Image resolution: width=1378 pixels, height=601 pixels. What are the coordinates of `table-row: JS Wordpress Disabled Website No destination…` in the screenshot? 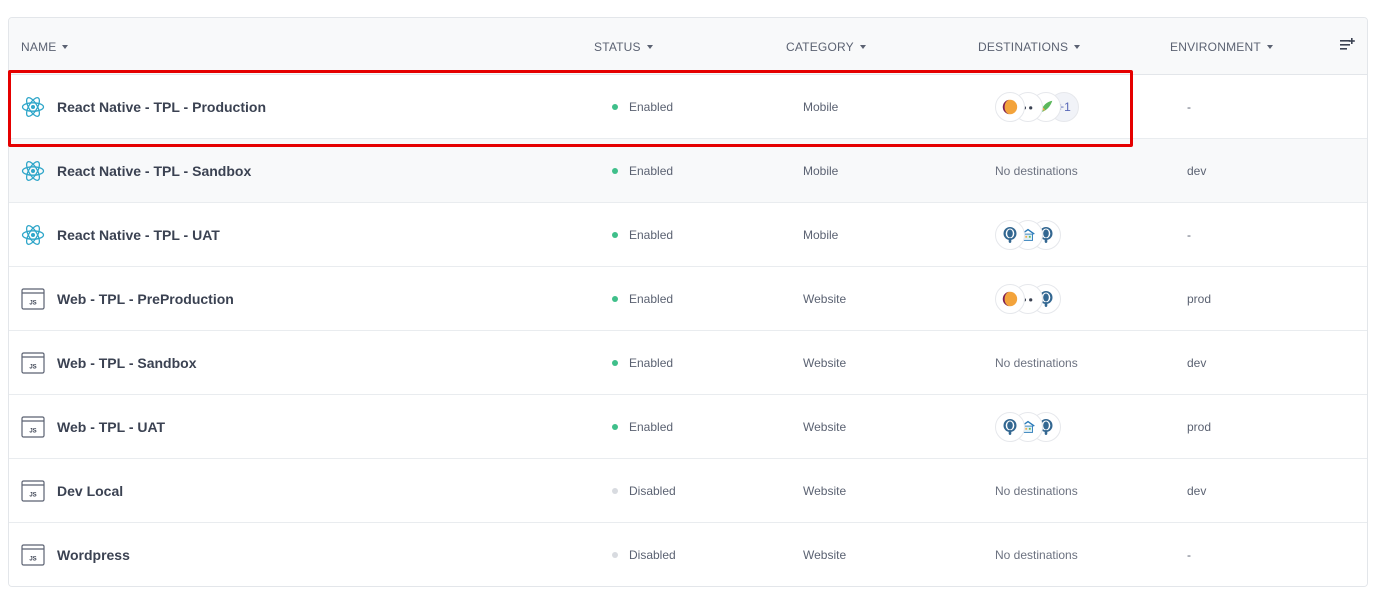 It's located at (688, 554).